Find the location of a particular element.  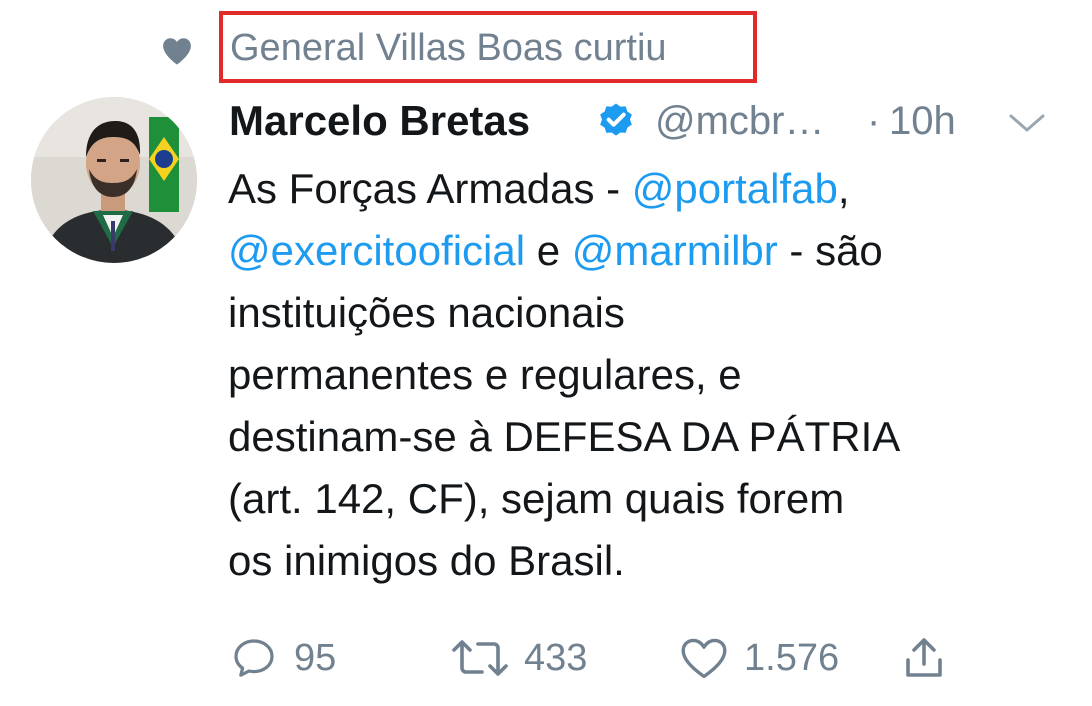

tweet-text-line: (art. 142, CF), sejam quais forem is located at coordinates (643, 499).